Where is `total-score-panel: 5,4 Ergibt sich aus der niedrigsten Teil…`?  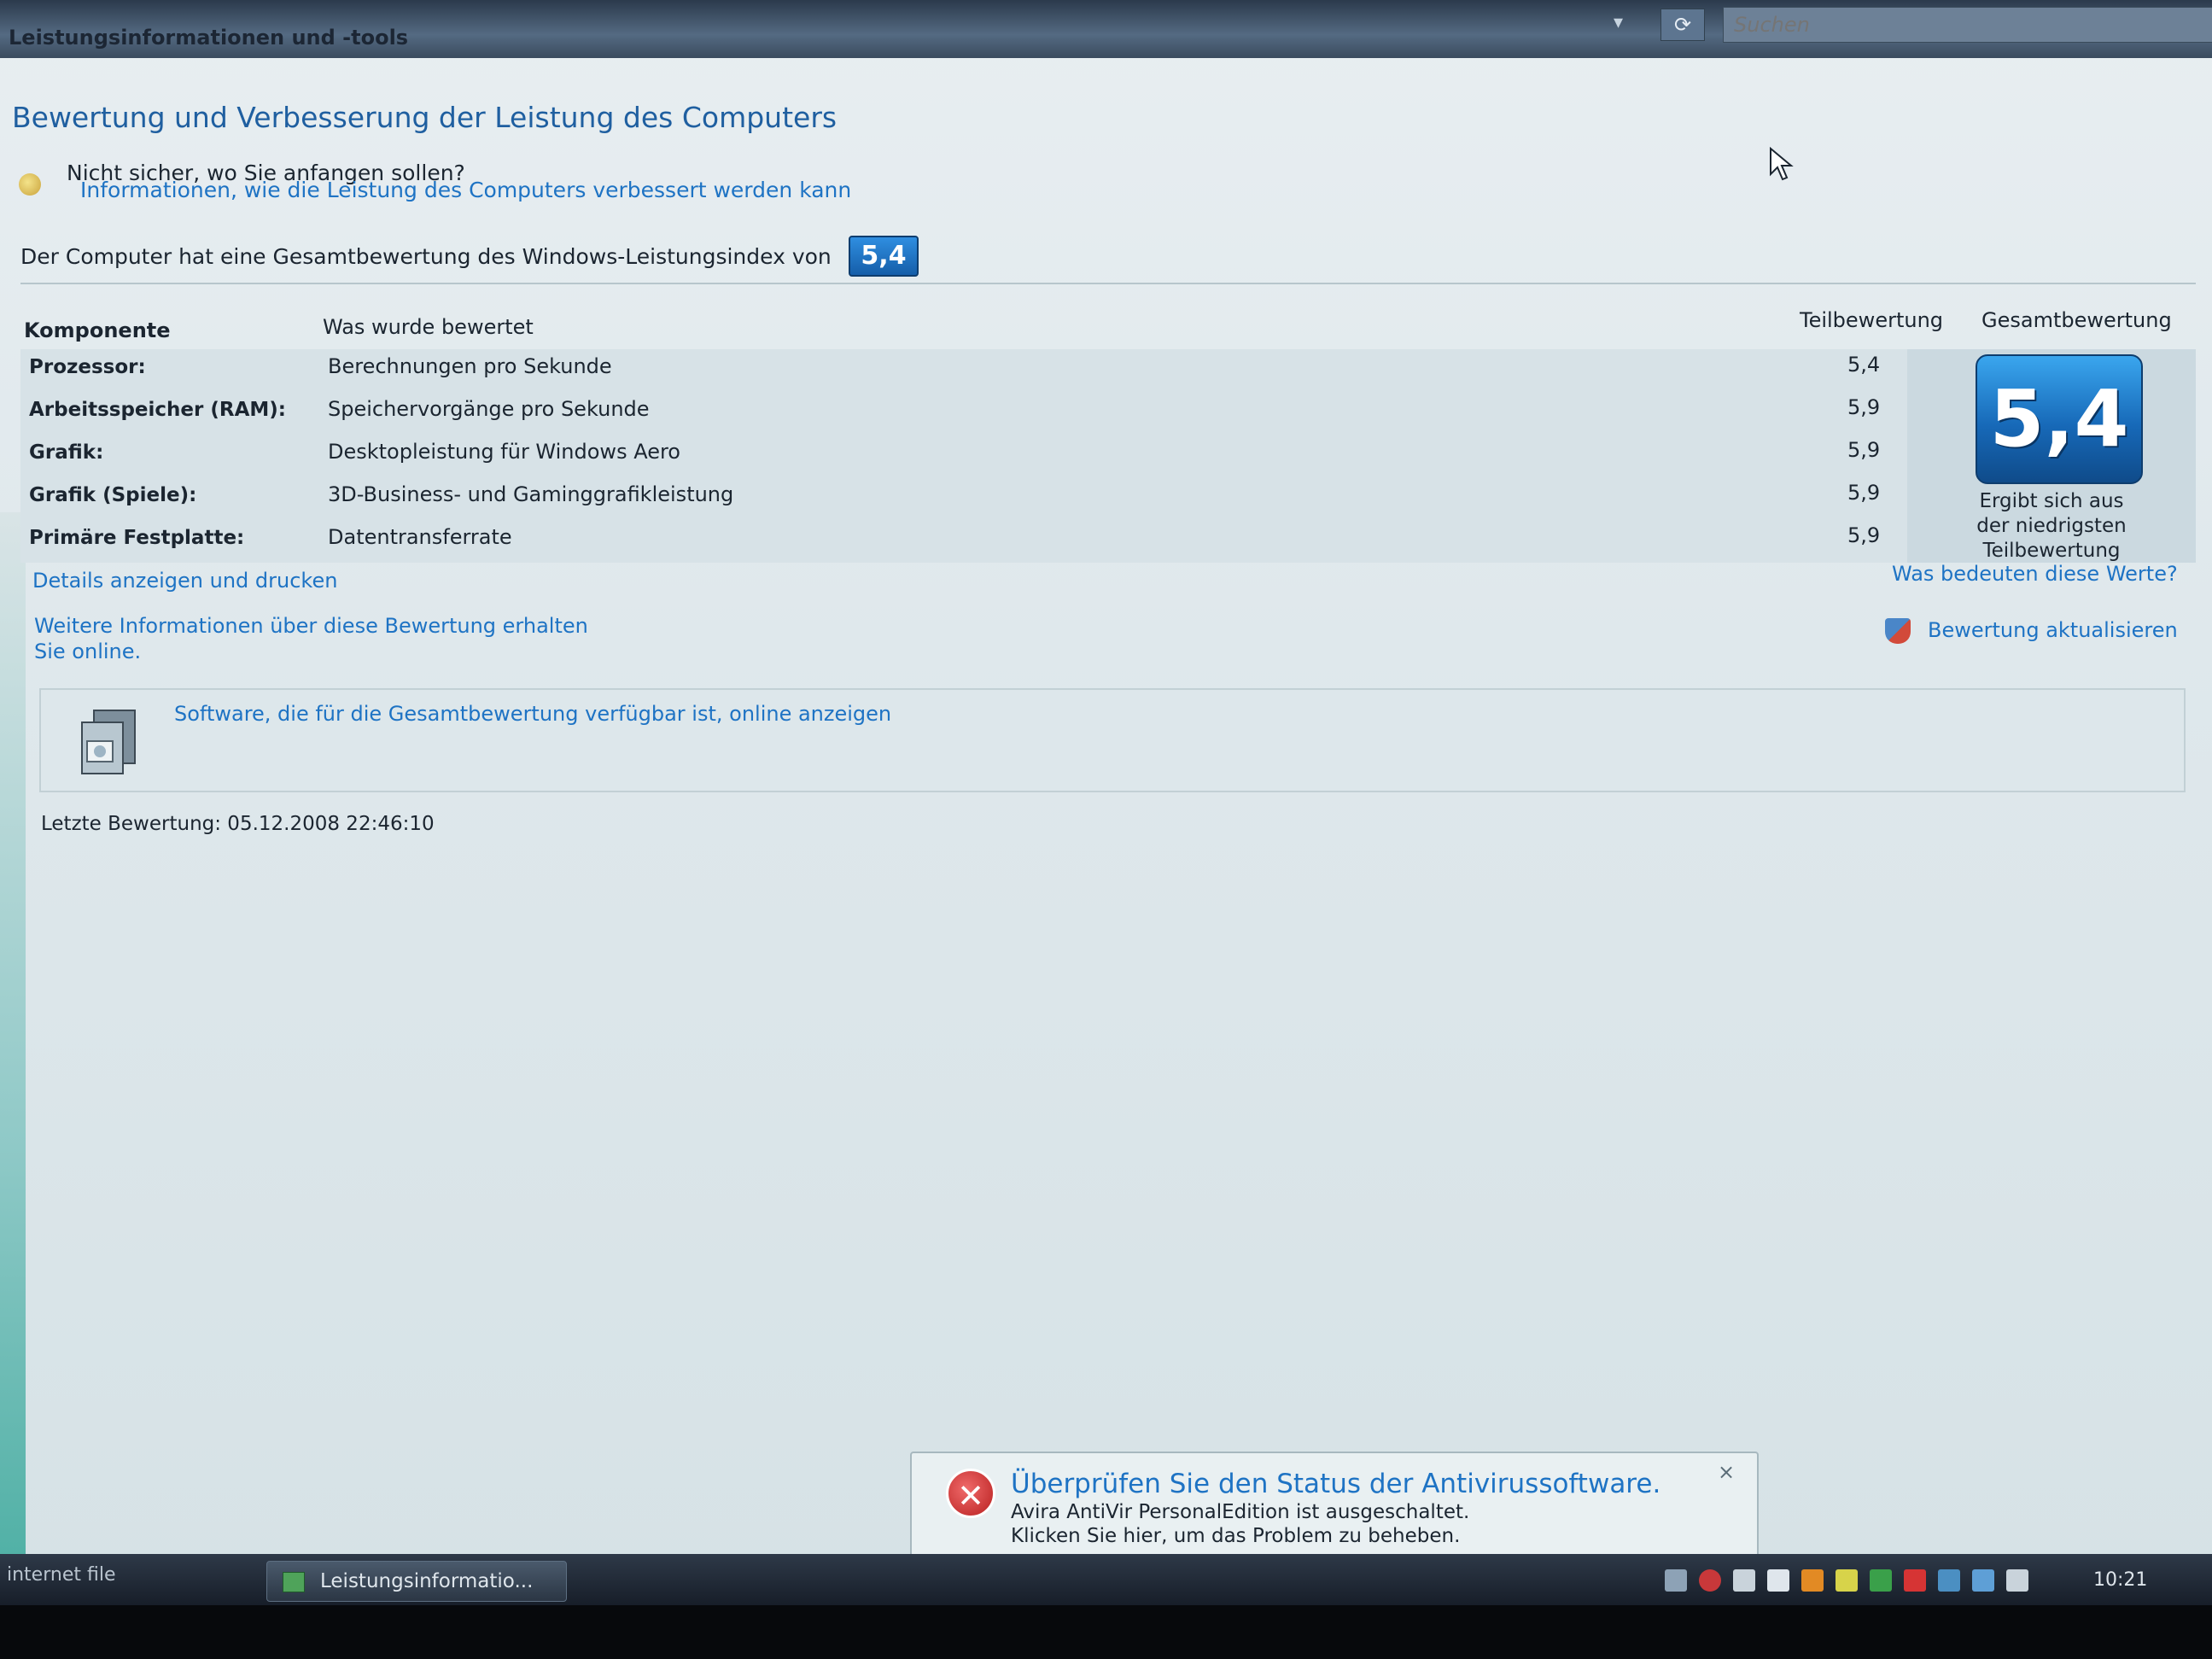 total-score-panel: 5,4 Ergibt sich aus der niedrigsten Teil… is located at coordinates (2052, 456).